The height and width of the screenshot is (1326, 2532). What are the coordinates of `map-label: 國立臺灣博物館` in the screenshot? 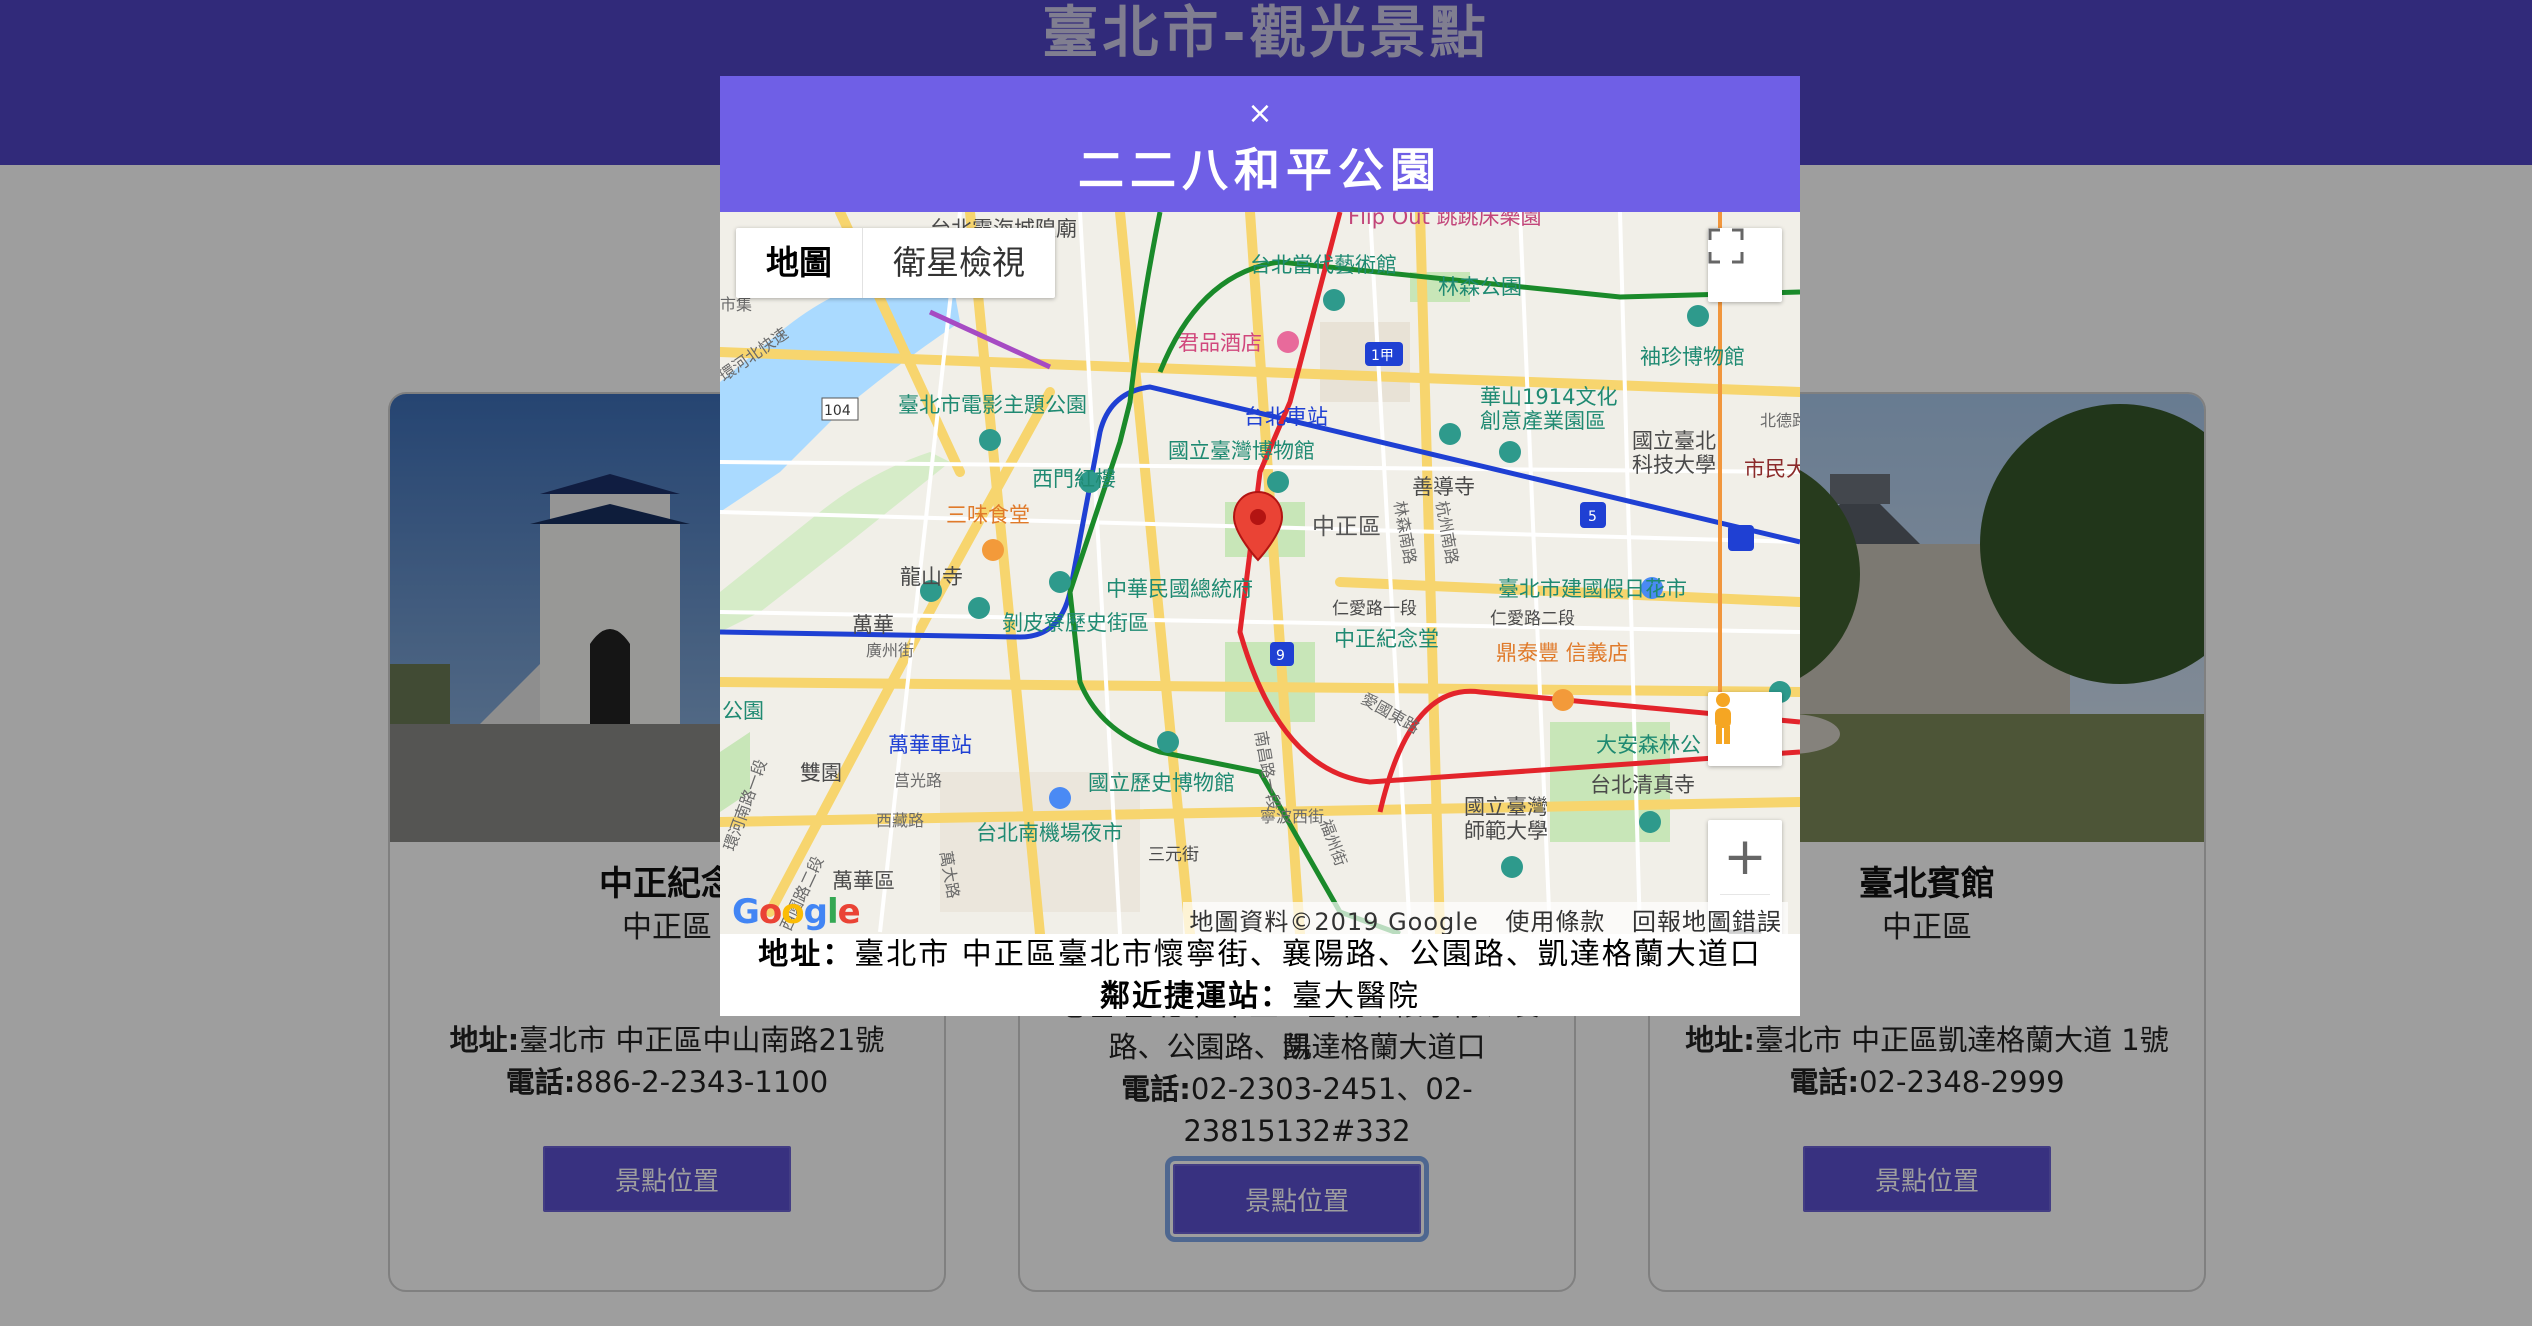 It's located at (1241, 451).